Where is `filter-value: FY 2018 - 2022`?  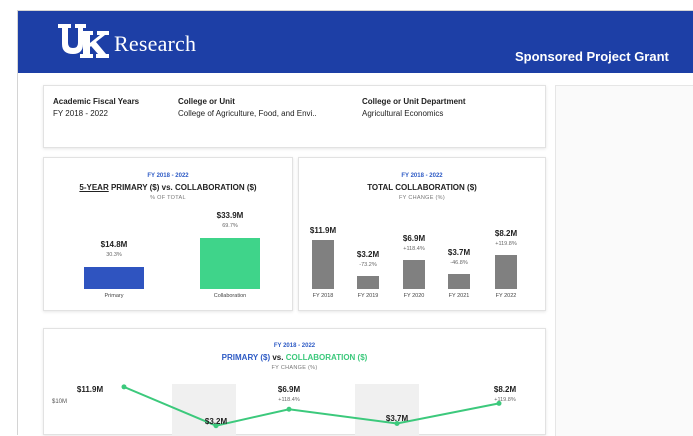 filter-value: FY 2018 - 2022 is located at coordinates (81, 113).